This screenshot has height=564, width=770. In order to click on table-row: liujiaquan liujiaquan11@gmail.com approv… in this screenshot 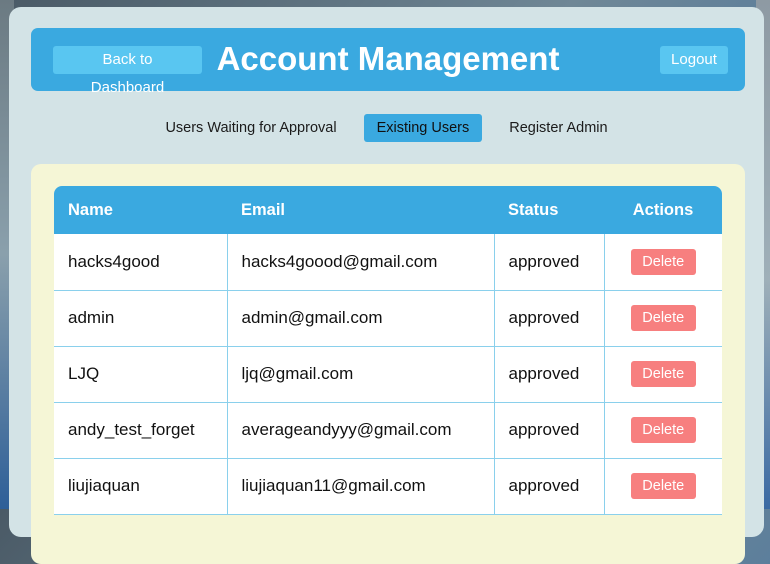, I will do `click(388, 486)`.